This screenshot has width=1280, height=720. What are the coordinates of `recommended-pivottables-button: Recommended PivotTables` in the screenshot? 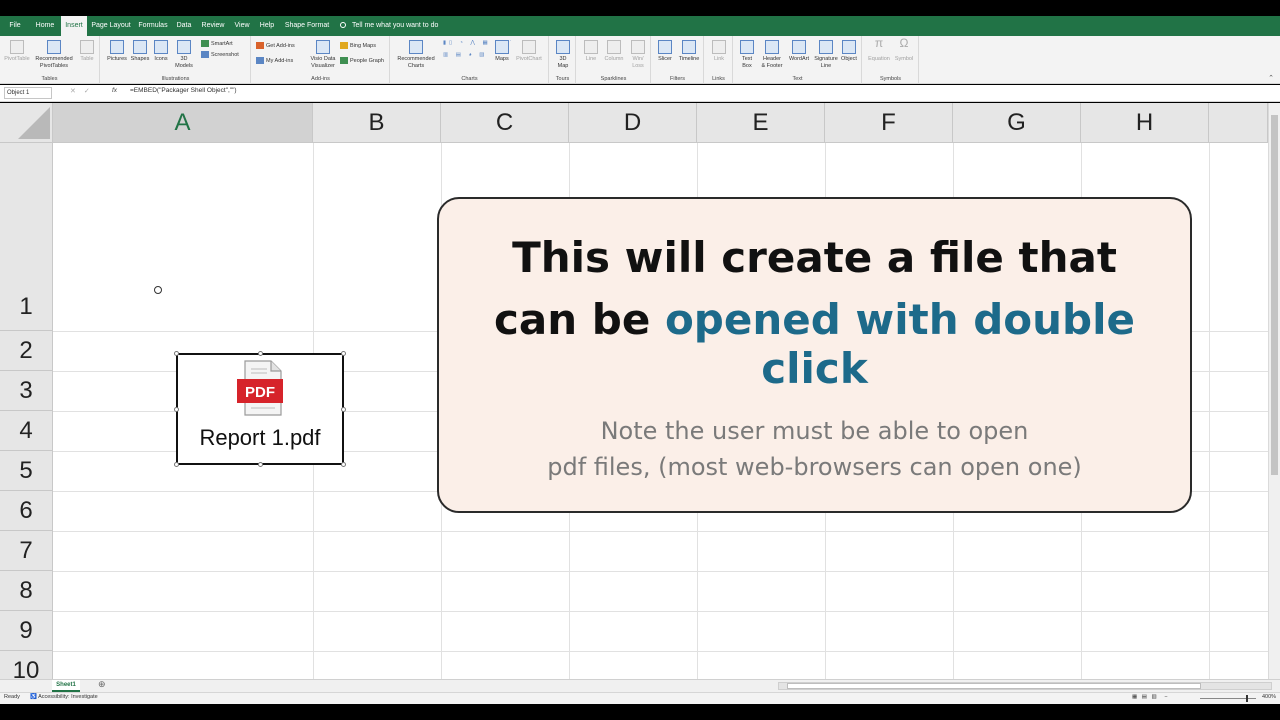 It's located at (54, 55).